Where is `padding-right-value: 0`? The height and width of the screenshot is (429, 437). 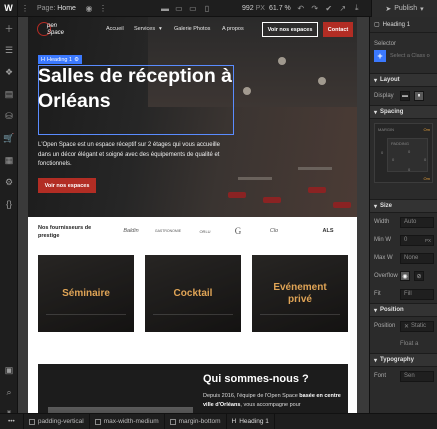
padding-right-value: 0 is located at coordinates (425, 159).